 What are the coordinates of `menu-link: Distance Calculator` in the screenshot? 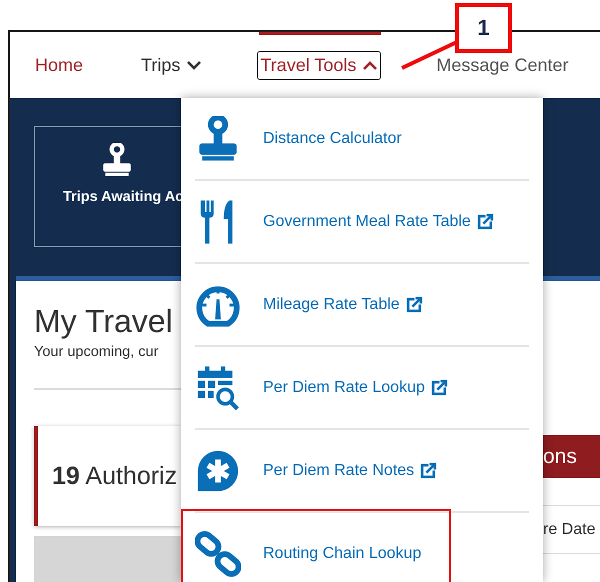 It's located at (332, 139).